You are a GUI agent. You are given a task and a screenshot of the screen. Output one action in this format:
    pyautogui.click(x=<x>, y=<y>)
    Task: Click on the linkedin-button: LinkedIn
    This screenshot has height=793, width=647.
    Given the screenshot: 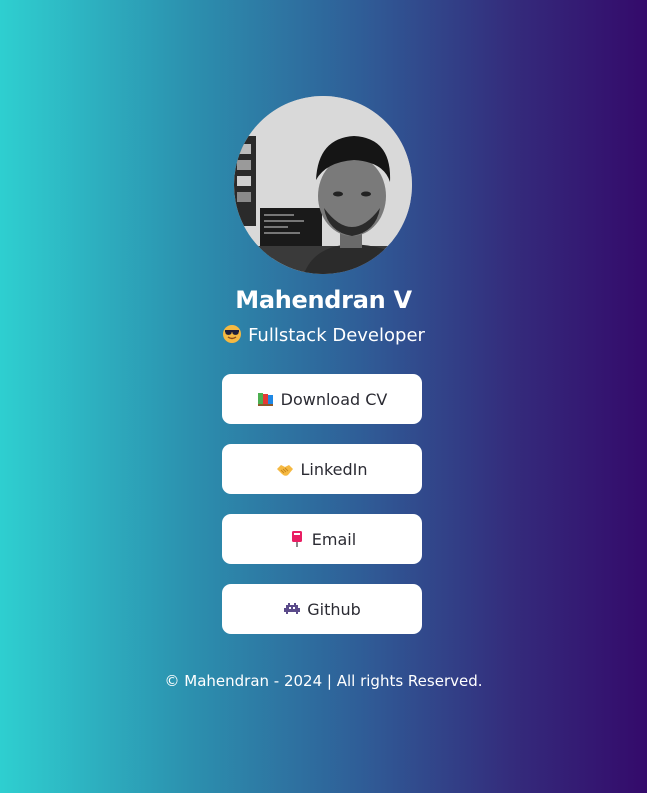 What is the action you would take?
    pyautogui.click(x=322, y=469)
    